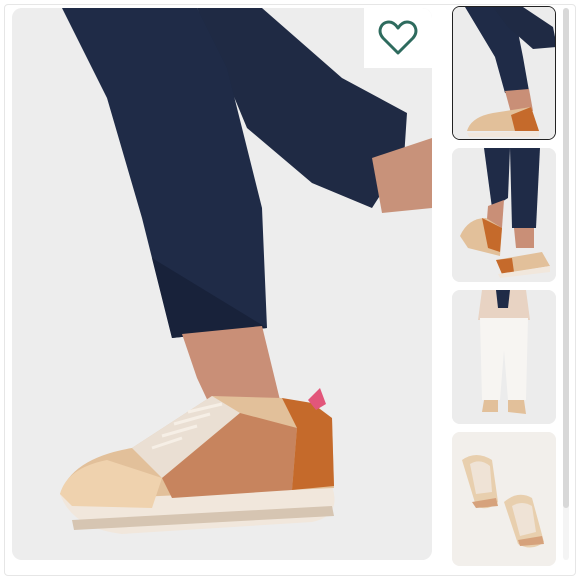  I want to click on favorite-button, so click(398, 38).